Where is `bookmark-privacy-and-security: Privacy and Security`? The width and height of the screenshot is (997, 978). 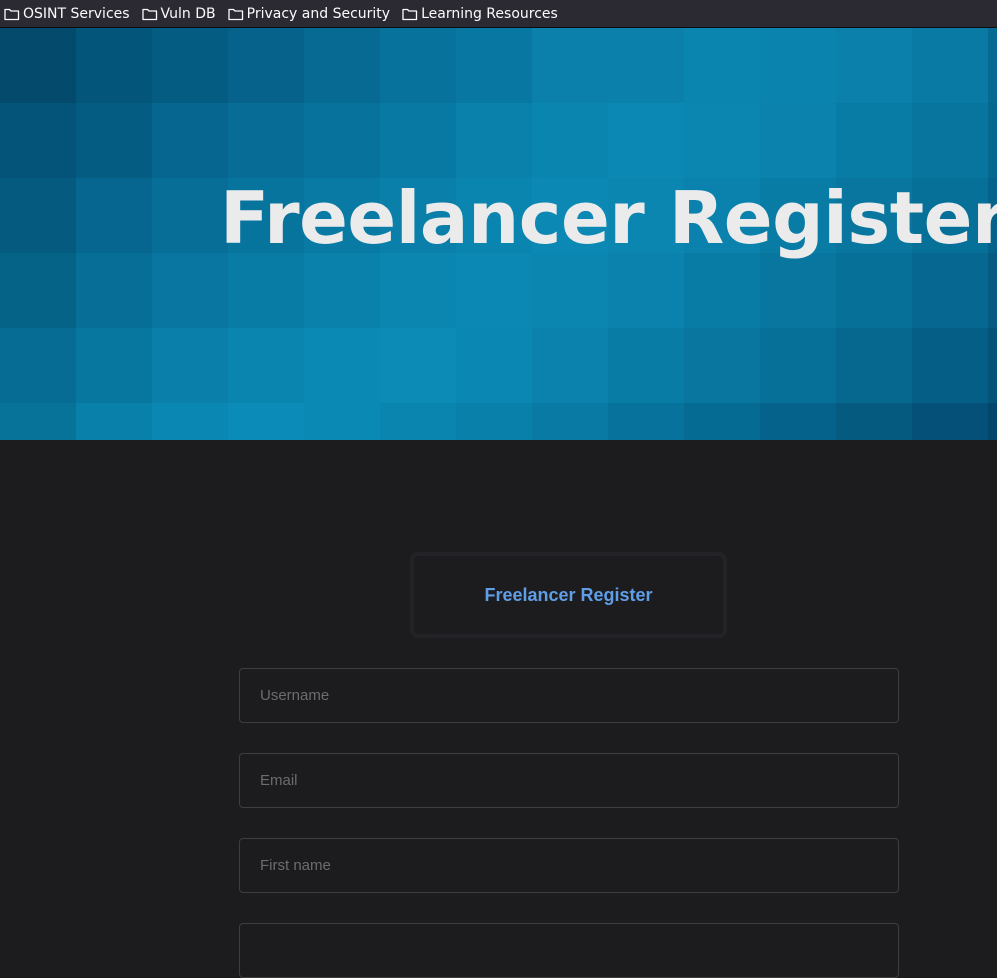
bookmark-privacy-and-security: Privacy and Security is located at coordinates (312, 14).